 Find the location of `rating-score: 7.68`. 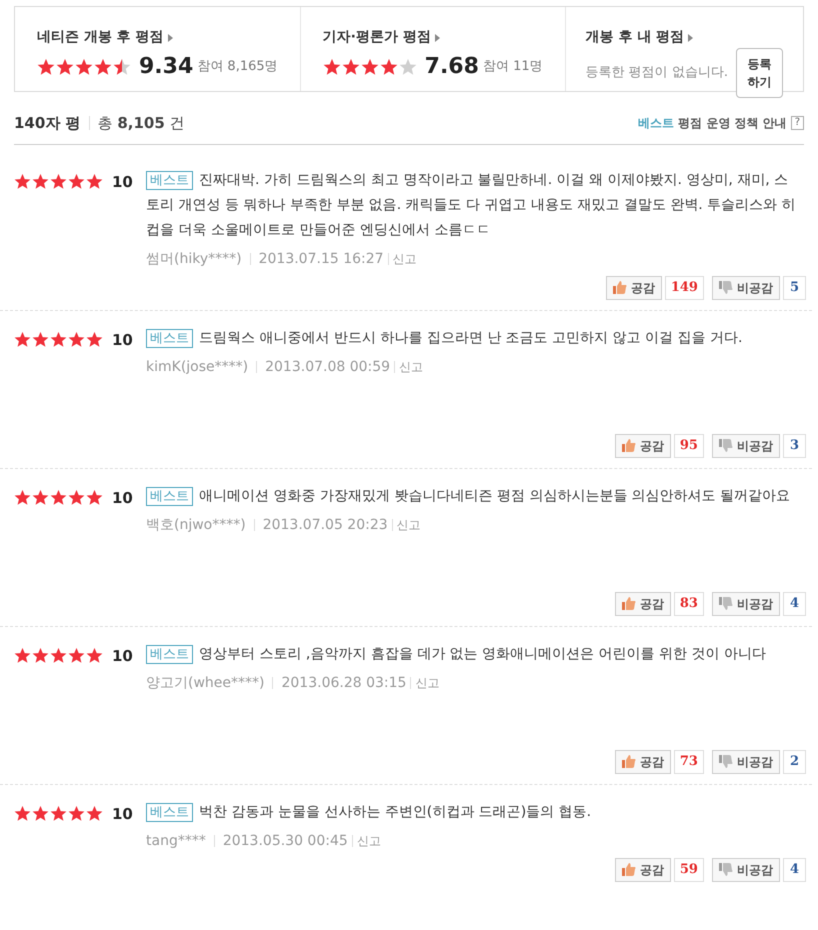

rating-score: 7.68 is located at coordinates (451, 67).